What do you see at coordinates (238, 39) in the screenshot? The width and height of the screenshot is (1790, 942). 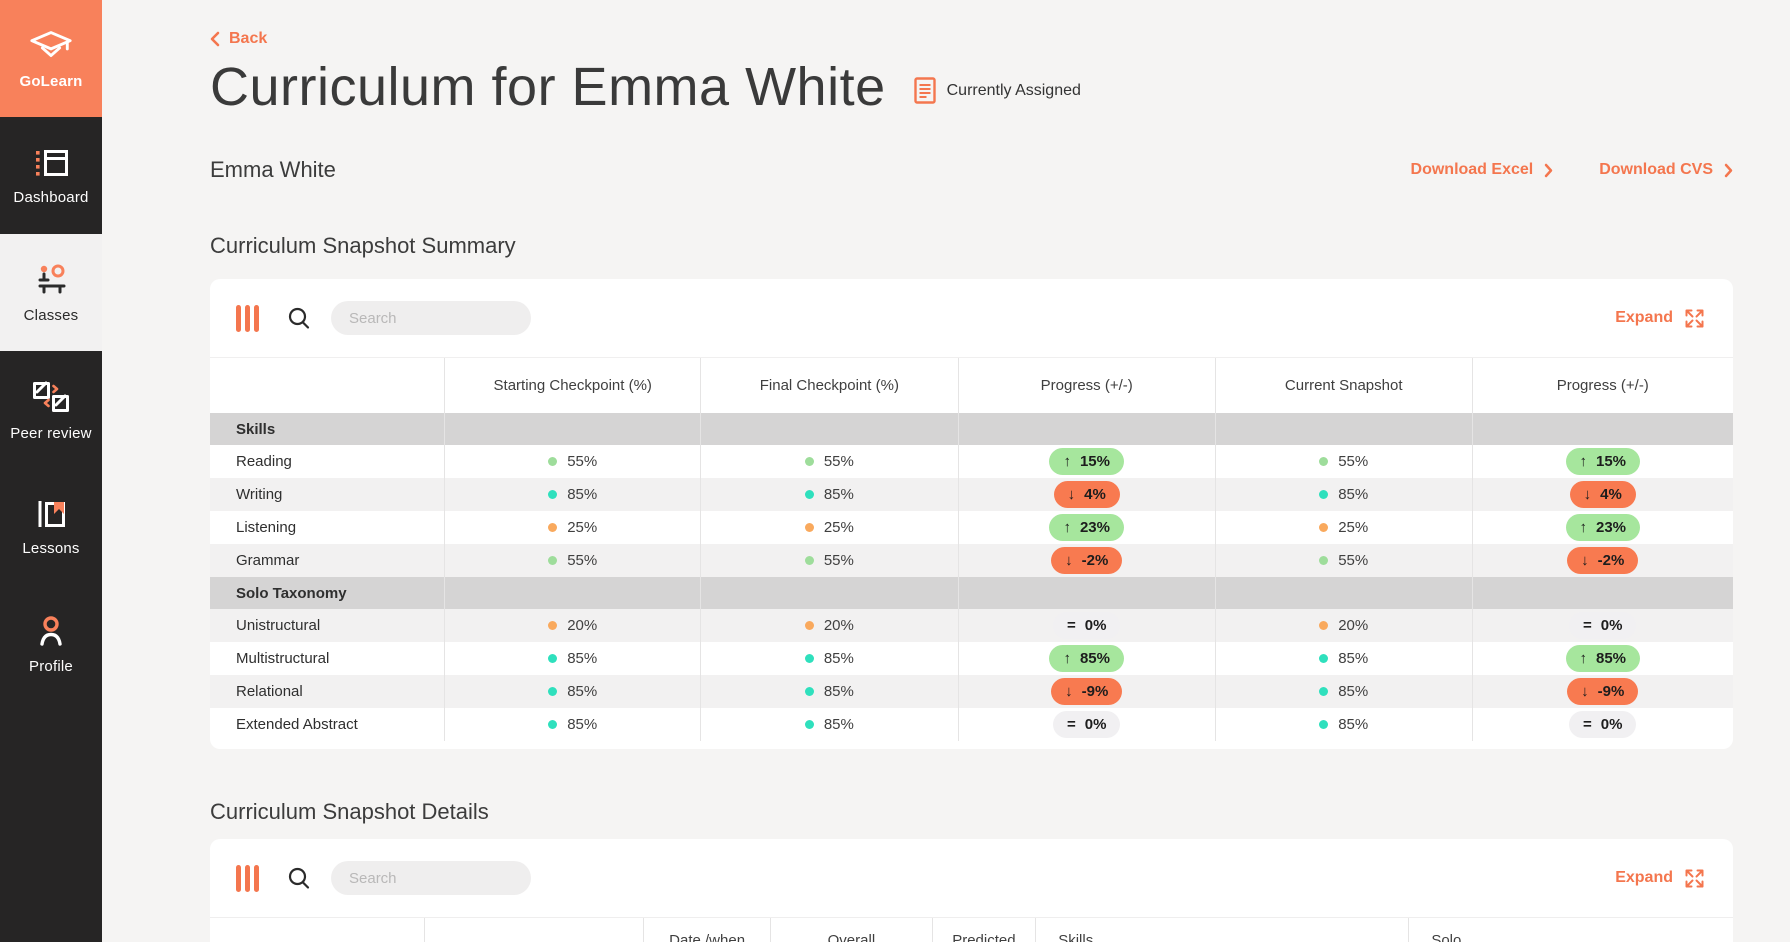 I see `back-link: Back` at bounding box center [238, 39].